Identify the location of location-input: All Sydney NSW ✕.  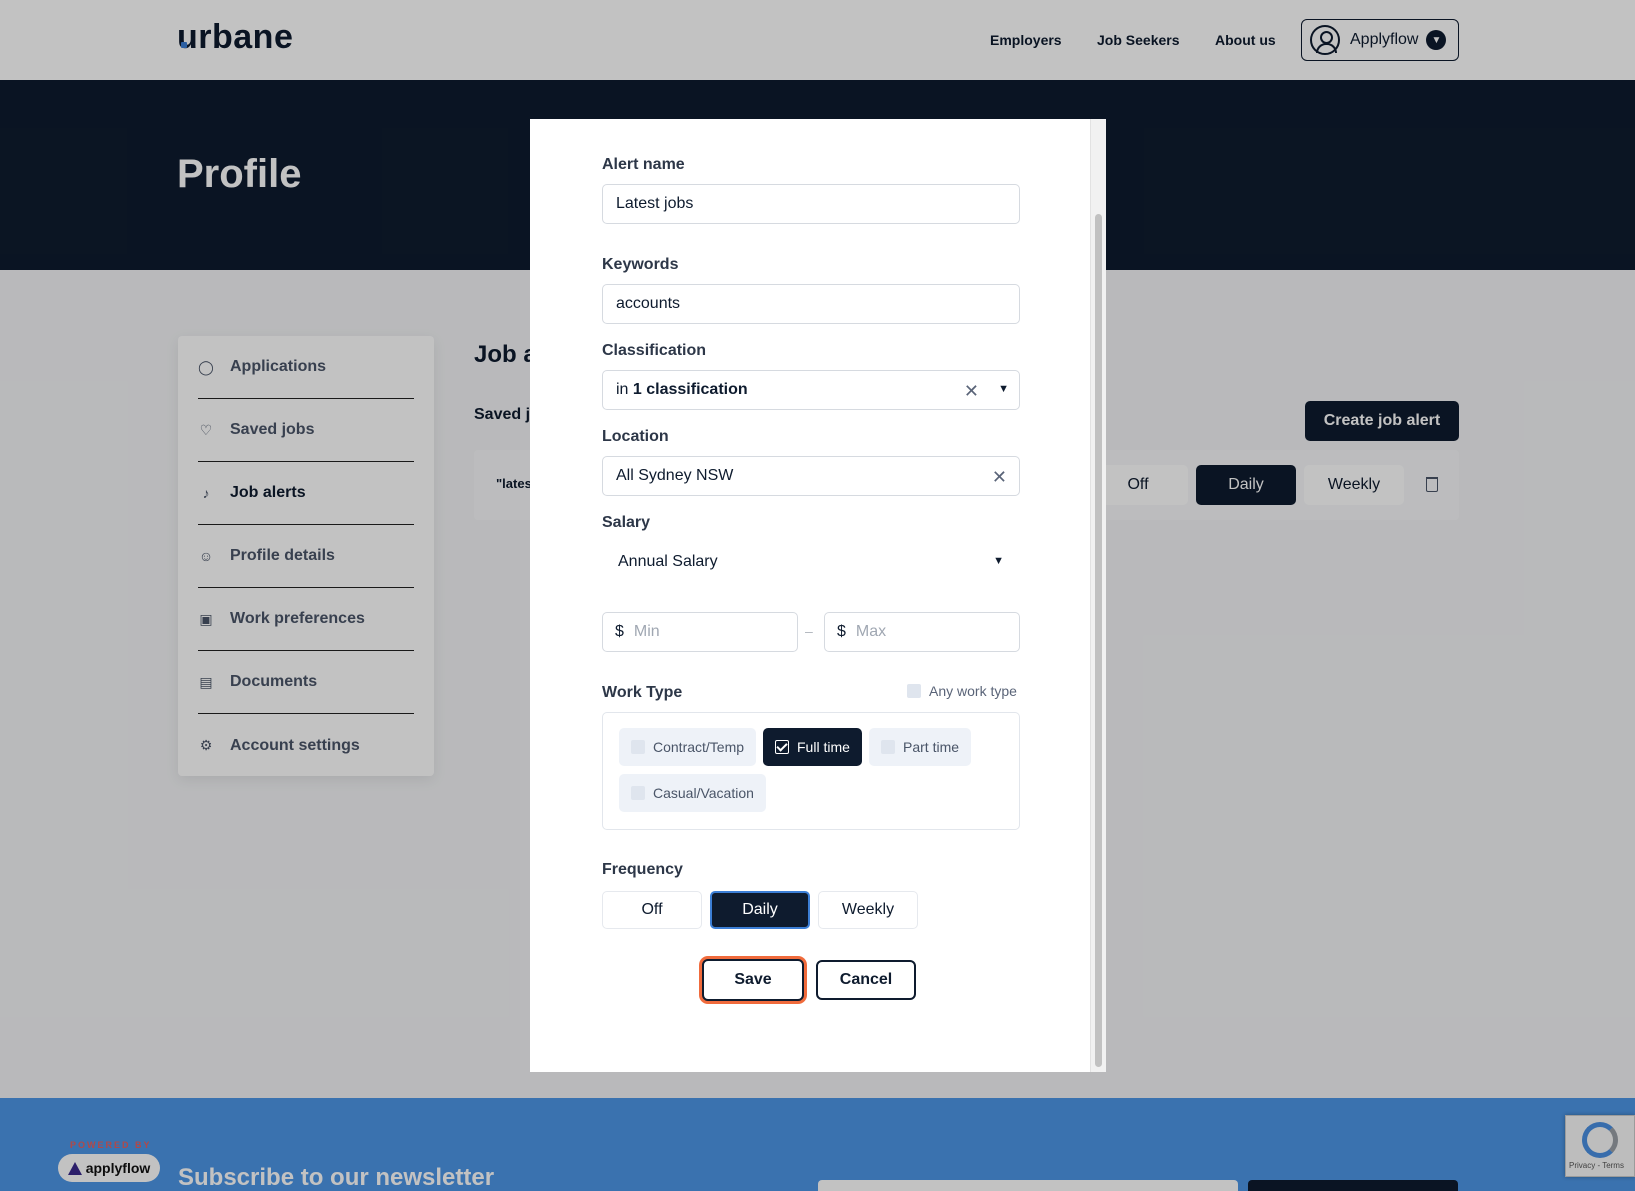
(811, 476).